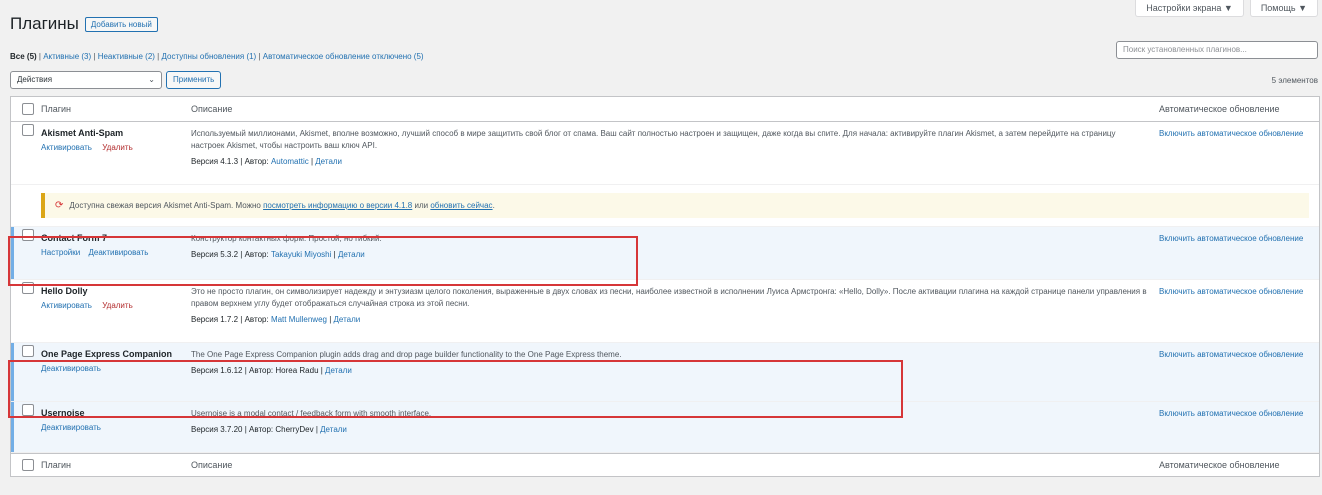 This screenshot has width=1322, height=495. I want to click on help-button: Помощь ▼, so click(1283, 8).